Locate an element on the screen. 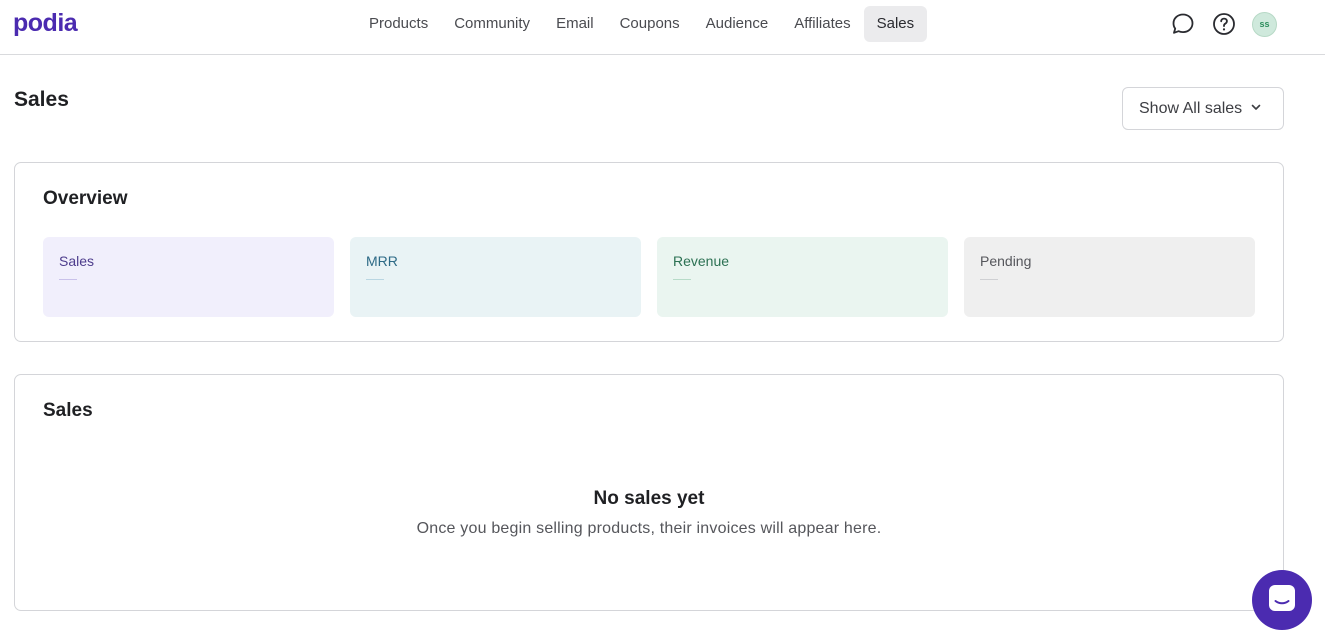 The height and width of the screenshot is (641, 1325). overview-stats: Sales MRR Revenue Pending is located at coordinates (649, 277).